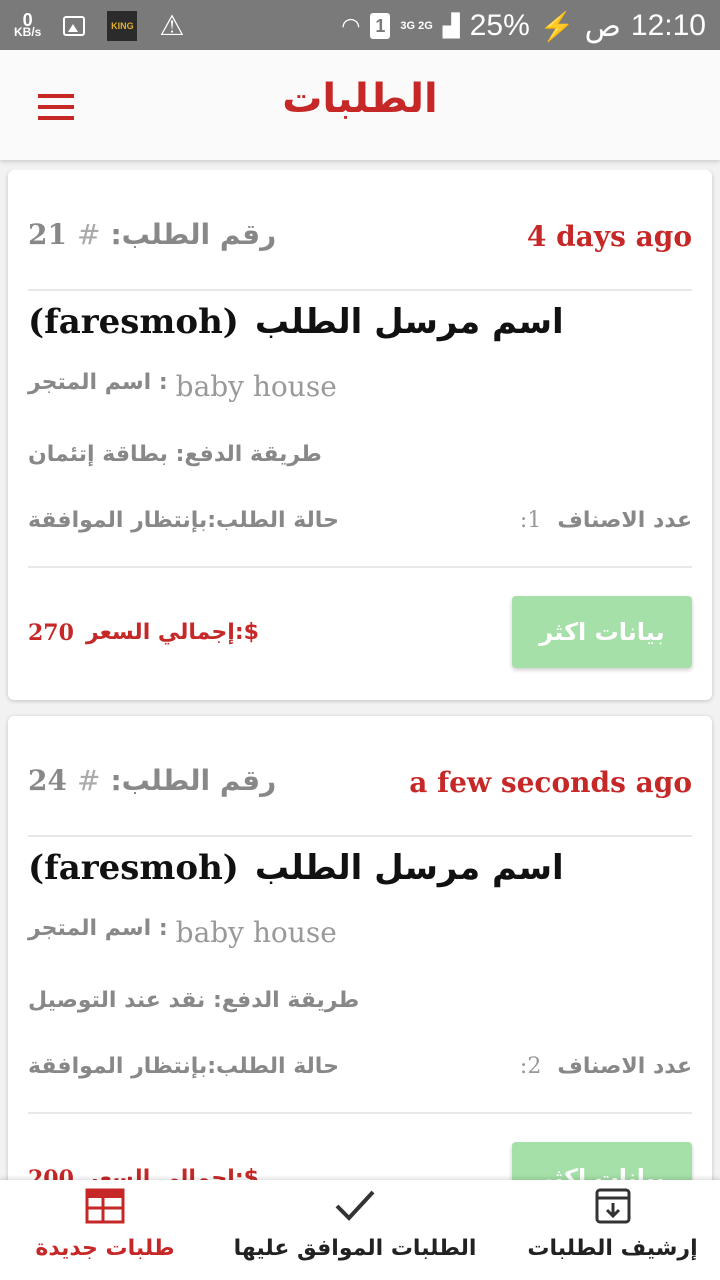 The width and height of the screenshot is (720, 1280). Describe the element at coordinates (28, 32) in the screenshot. I see `network-speed-unit: KB/s` at that location.